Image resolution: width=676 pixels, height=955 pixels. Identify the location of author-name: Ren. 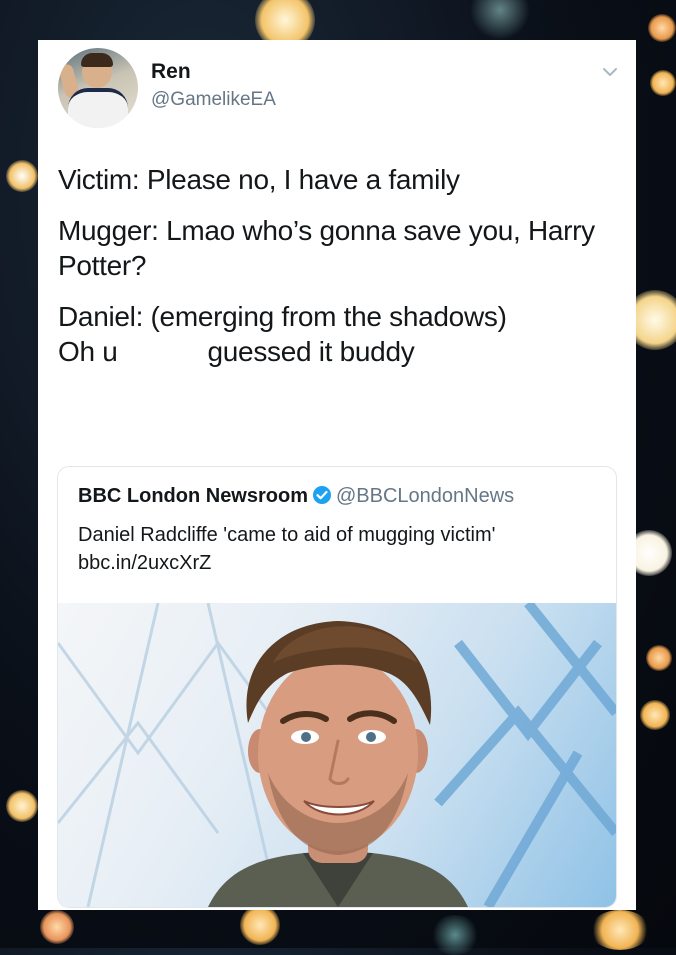
(171, 72).